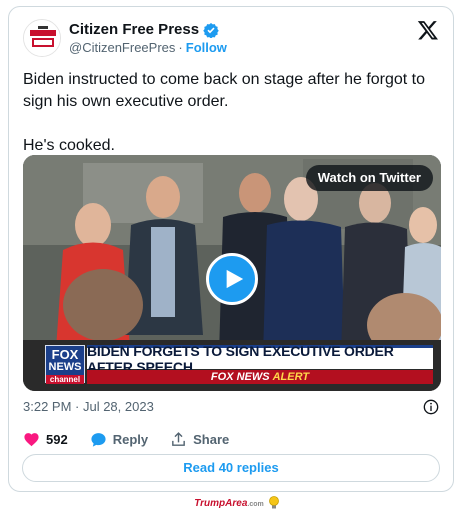  Describe the element at coordinates (428, 30) in the screenshot. I see `x-logo-icon` at that location.